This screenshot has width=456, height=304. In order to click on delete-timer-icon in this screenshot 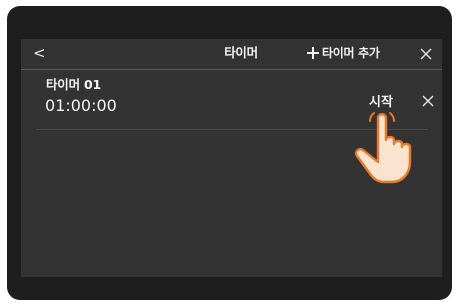, I will do `click(428, 101)`.